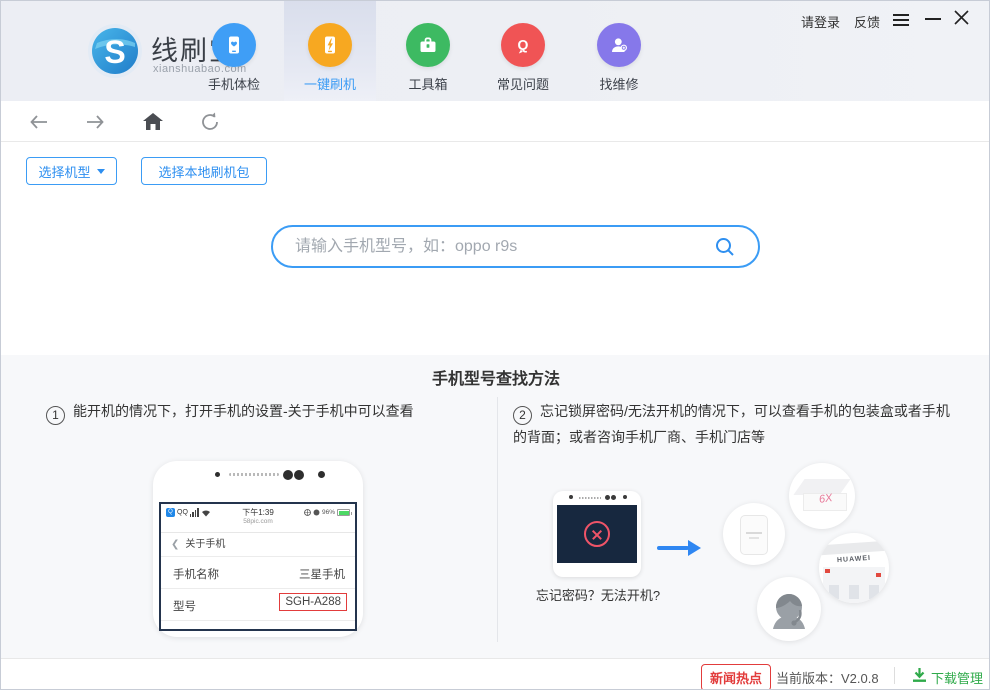 This screenshot has height=690, width=990. Describe the element at coordinates (725, 249) in the screenshot. I see `search-icon` at that location.